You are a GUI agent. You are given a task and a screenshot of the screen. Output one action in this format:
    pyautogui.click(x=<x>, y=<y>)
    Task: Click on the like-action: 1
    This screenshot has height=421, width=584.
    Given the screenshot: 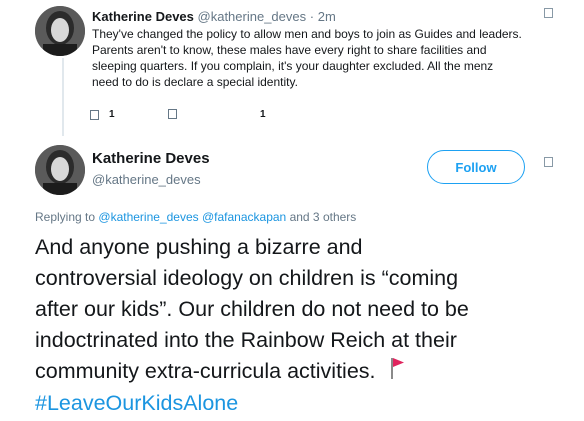 What is the action you would take?
    pyautogui.click(x=259, y=114)
    